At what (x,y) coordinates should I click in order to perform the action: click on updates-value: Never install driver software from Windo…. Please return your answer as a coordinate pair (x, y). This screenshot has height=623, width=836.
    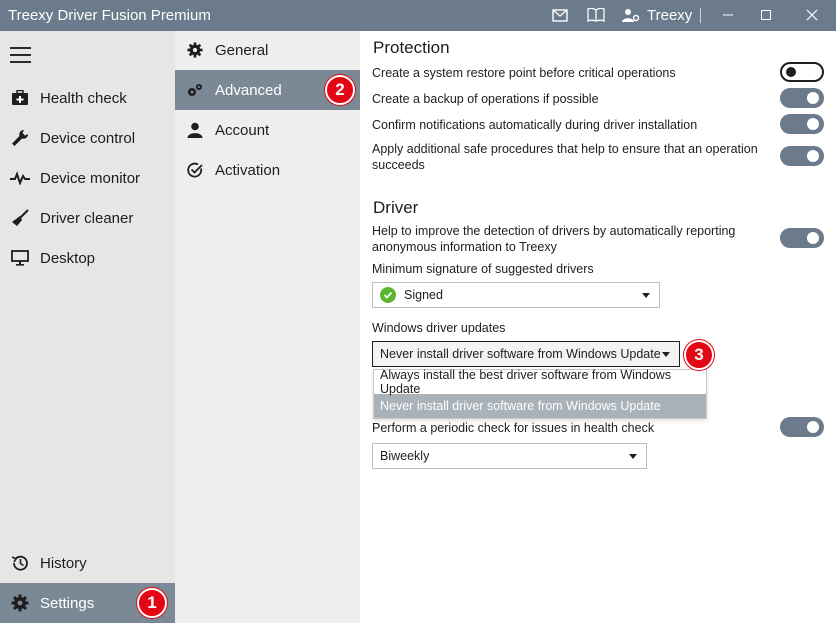
    Looking at the image, I should click on (520, 354).